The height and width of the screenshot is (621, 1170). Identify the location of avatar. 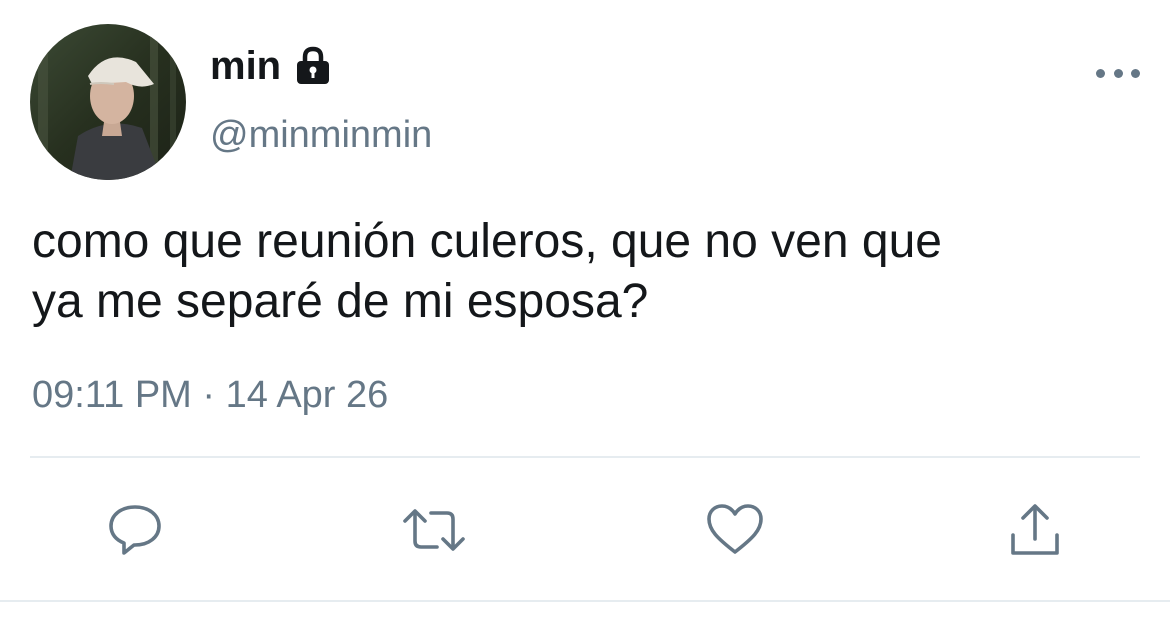
(108, 102).